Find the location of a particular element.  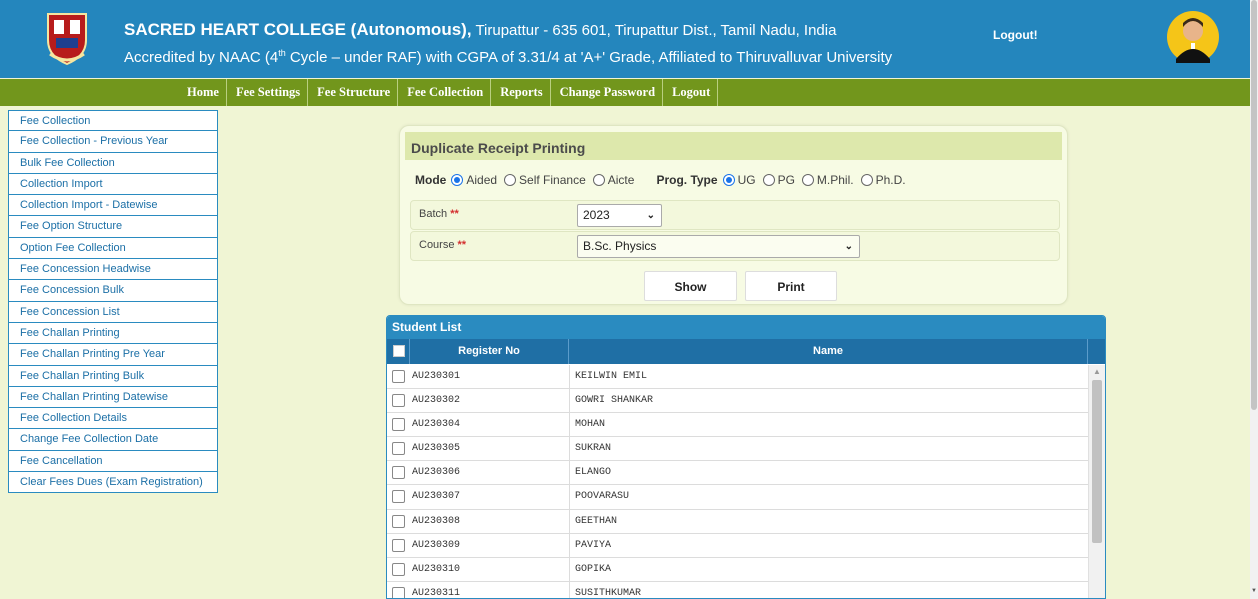

sidebar-item-collection-import-datewise: Collection Import - Datewise is located at coordinates (113, 206).